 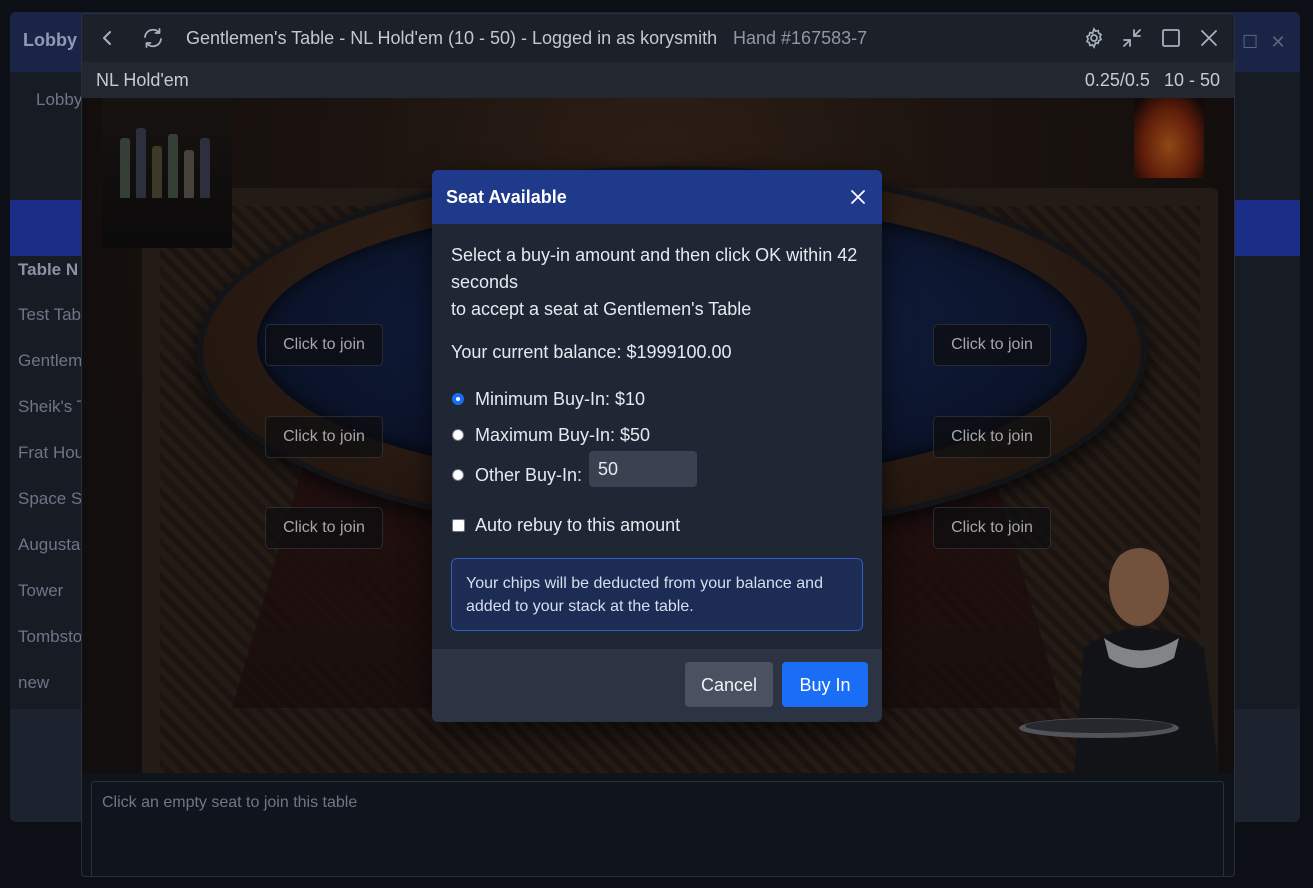 I want to click on auto-rebuy-checkbox, so click(x=458, y=525).